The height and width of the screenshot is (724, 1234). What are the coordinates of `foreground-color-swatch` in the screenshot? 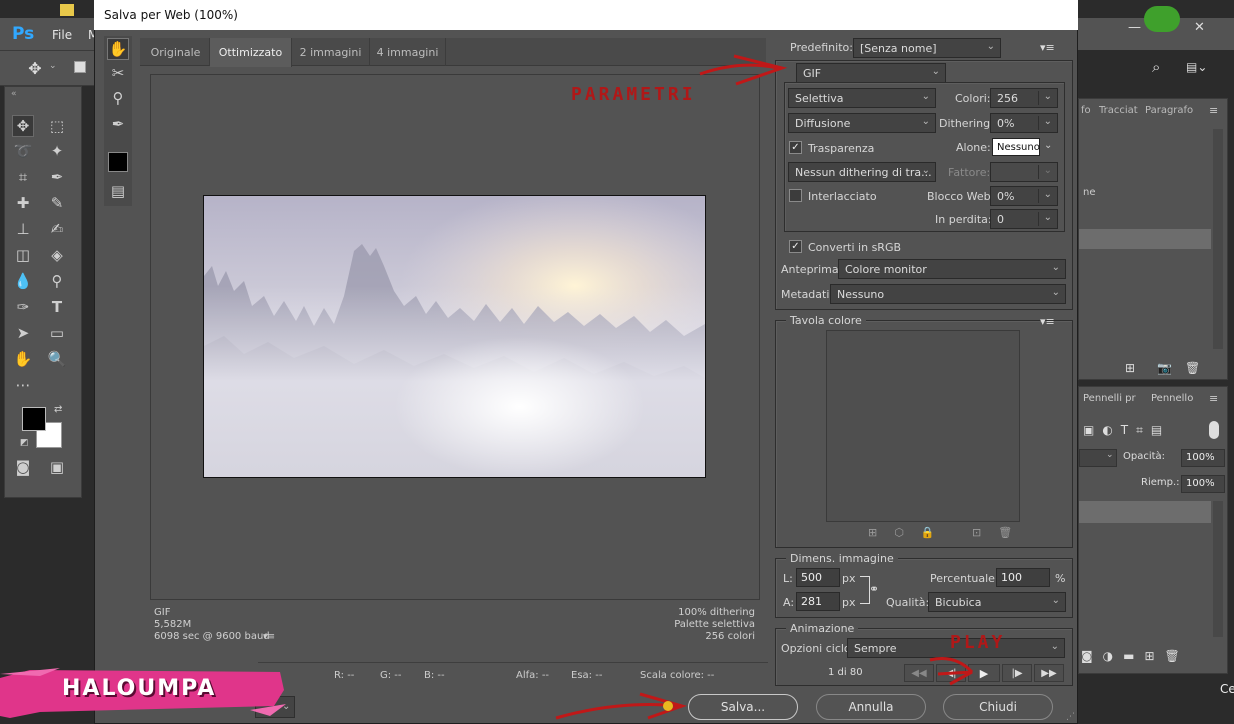 It's located at (34, 419).